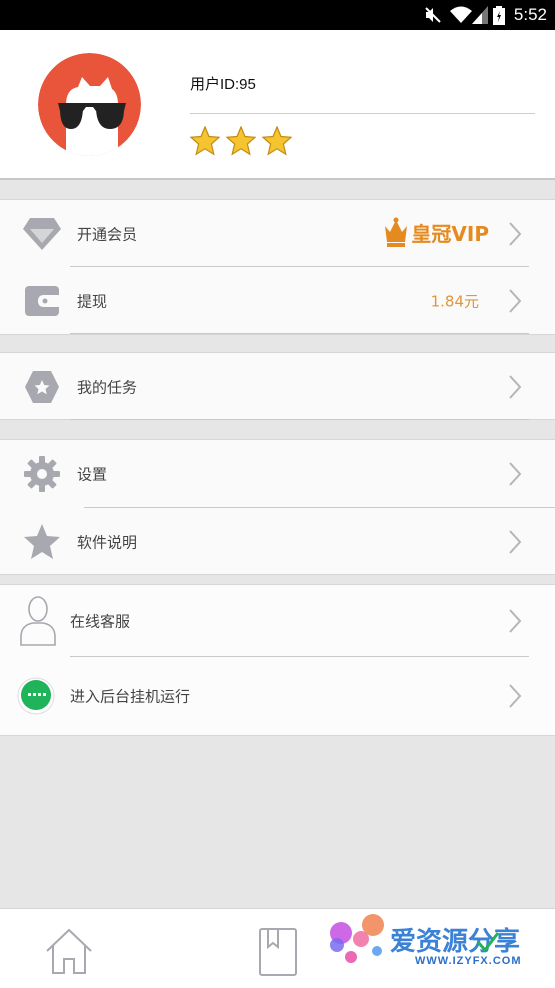 Image resolution: width=555 pixels, height=988 pixels. I want to click on settings-row: 设置, so click(277, 474).